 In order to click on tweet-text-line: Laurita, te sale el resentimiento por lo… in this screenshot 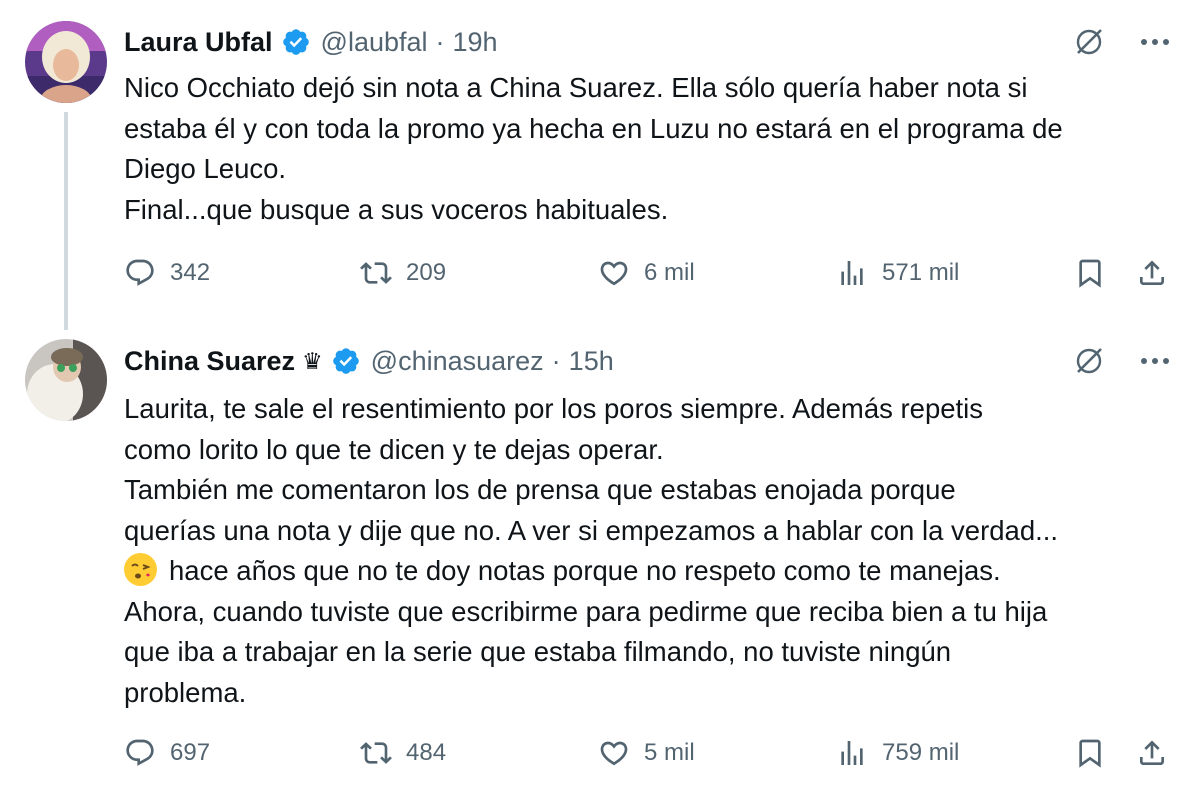, I will do `click(554, 408)`.